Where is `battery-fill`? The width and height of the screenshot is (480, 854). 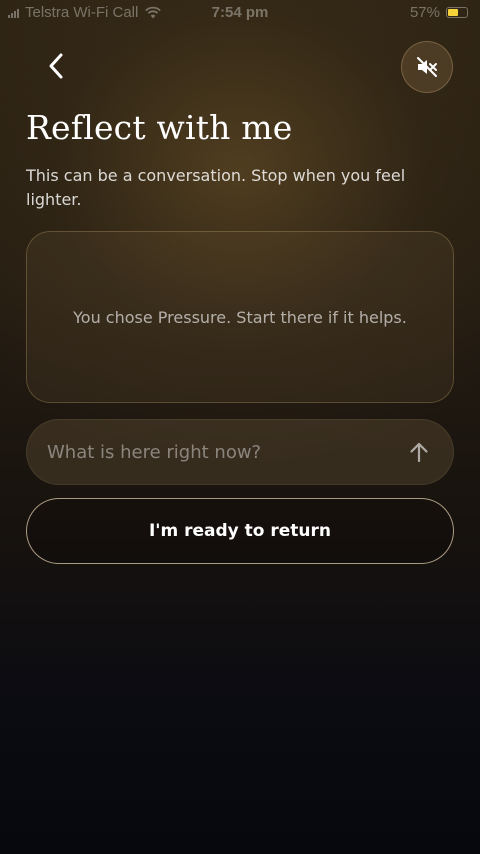 battery-fill is located at coordinates (453, 12).